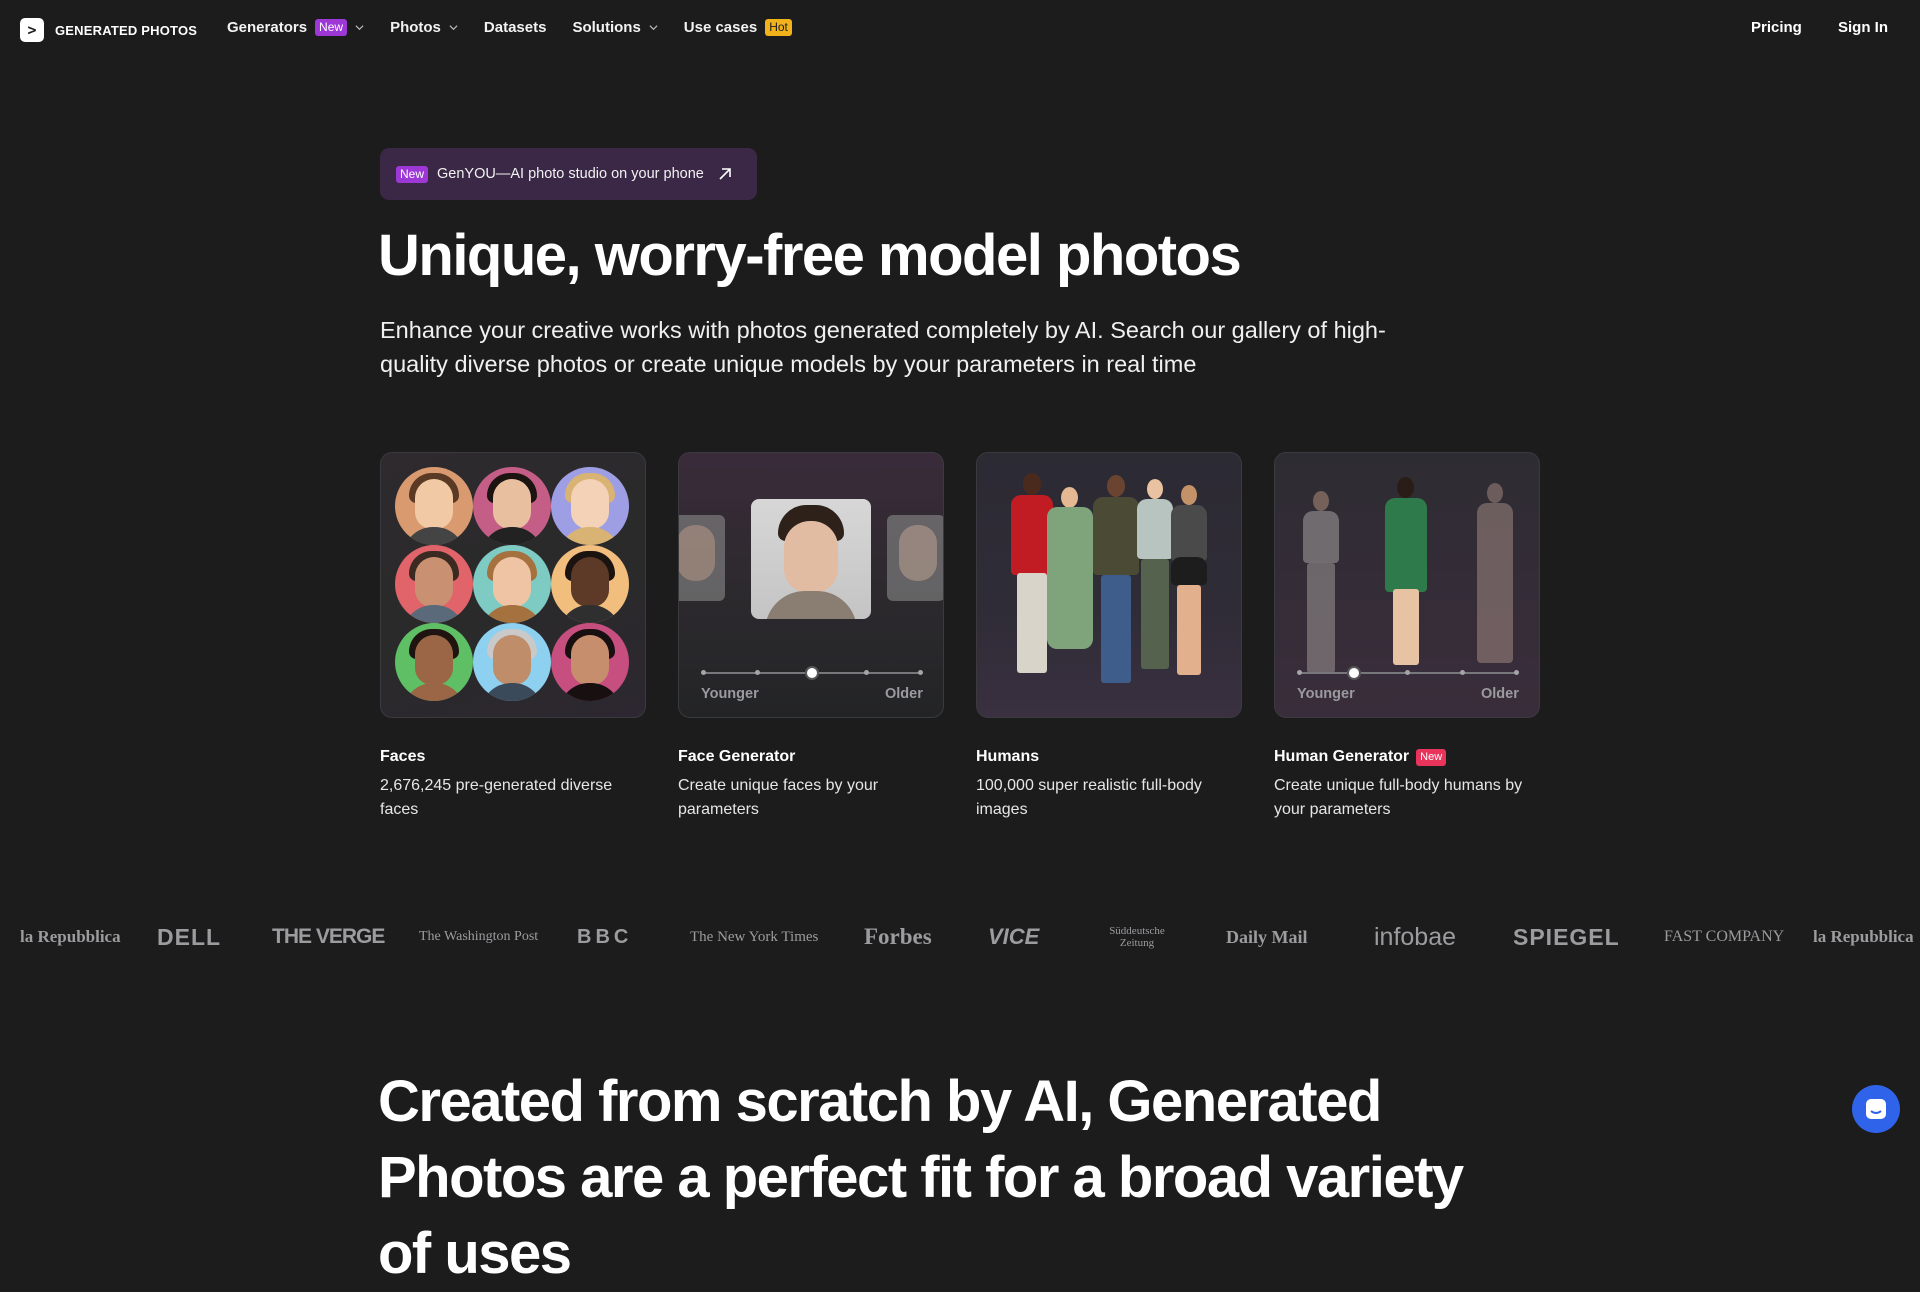 This screenshot has width=1920, height=1292. I want to click on nav-datasets: Datasets, so click(515, 27).